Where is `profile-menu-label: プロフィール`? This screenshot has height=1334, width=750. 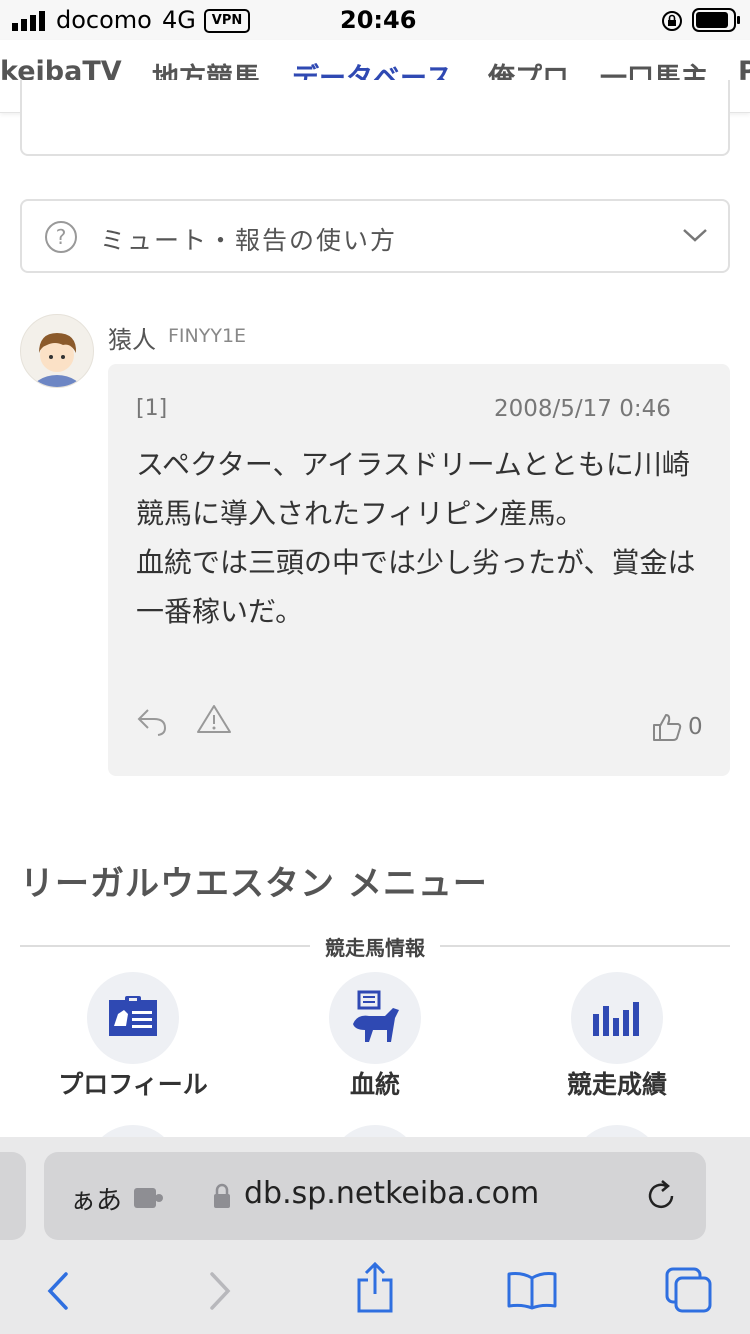 profile-menu-label: プロフィール is located at coordinates (133, 1083).